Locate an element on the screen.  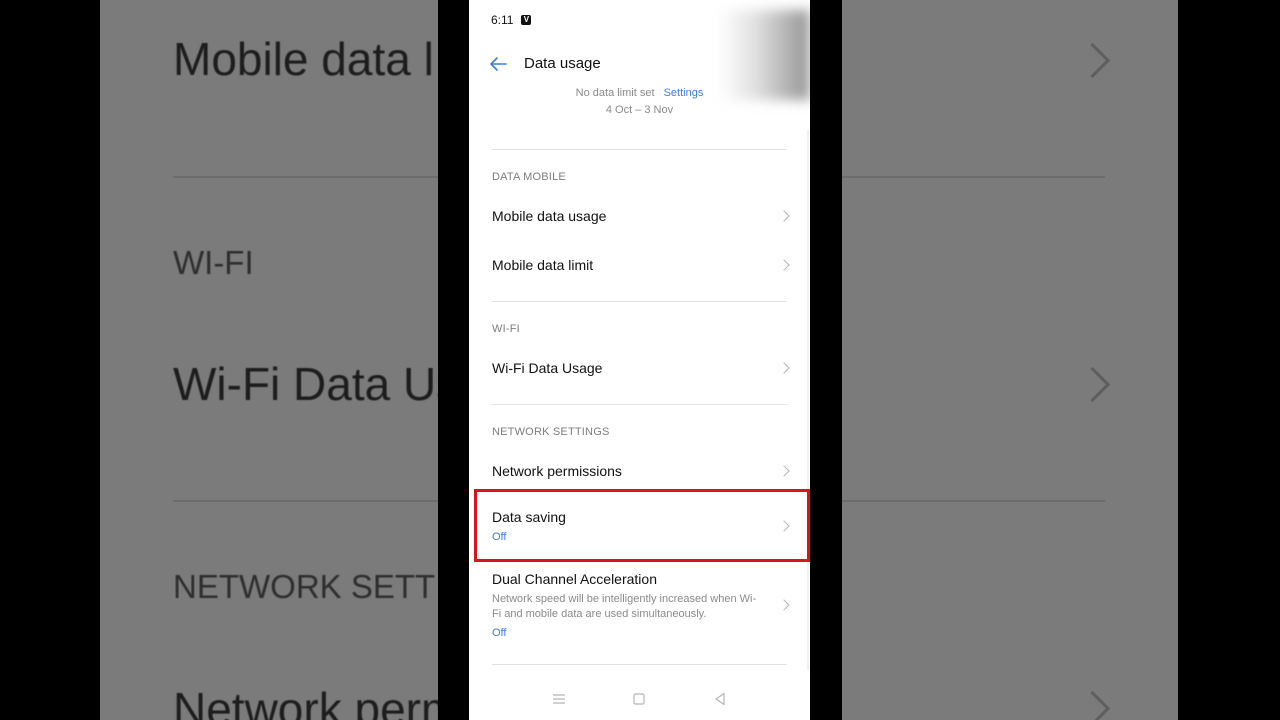
row-label: Network permissions is located at coordinates (557, 471).